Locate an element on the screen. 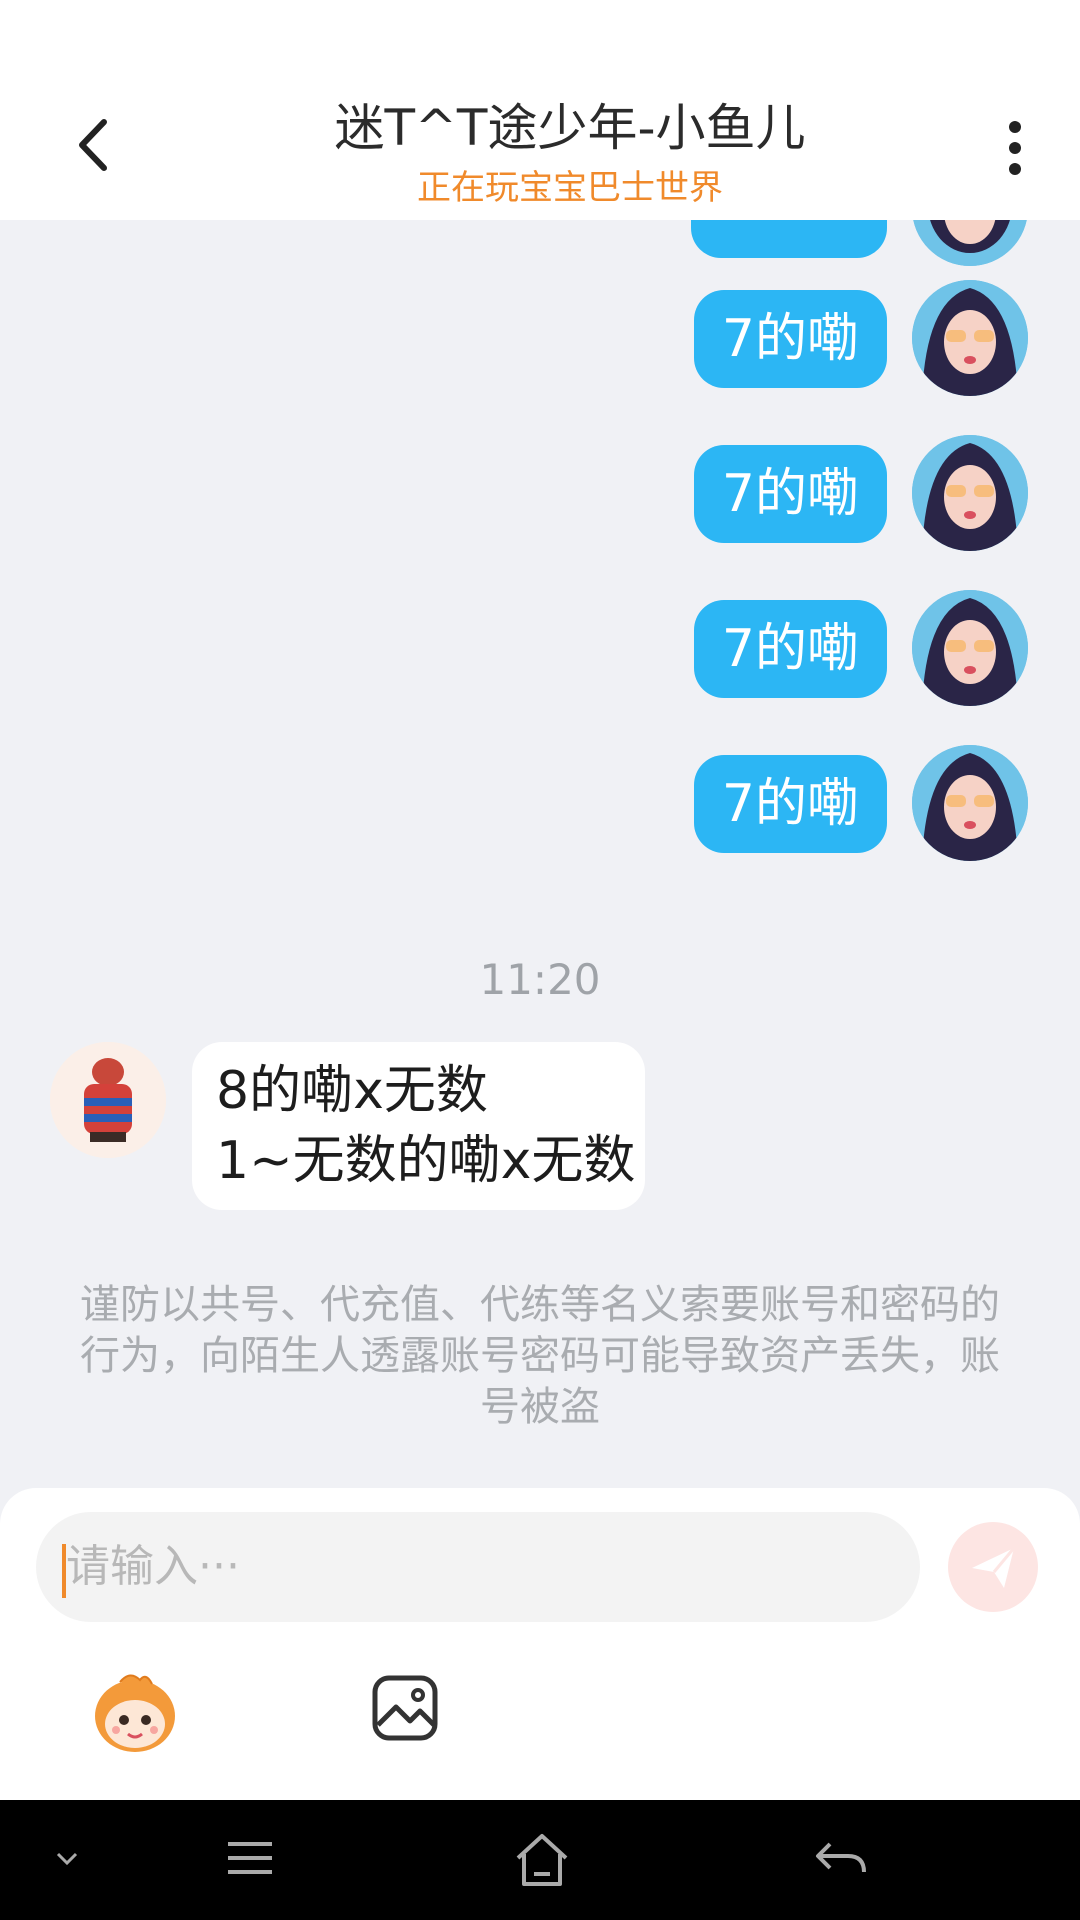 This screenshot has height=1920, width=1080. back-nav-button is located at coordinates (840, 1862).